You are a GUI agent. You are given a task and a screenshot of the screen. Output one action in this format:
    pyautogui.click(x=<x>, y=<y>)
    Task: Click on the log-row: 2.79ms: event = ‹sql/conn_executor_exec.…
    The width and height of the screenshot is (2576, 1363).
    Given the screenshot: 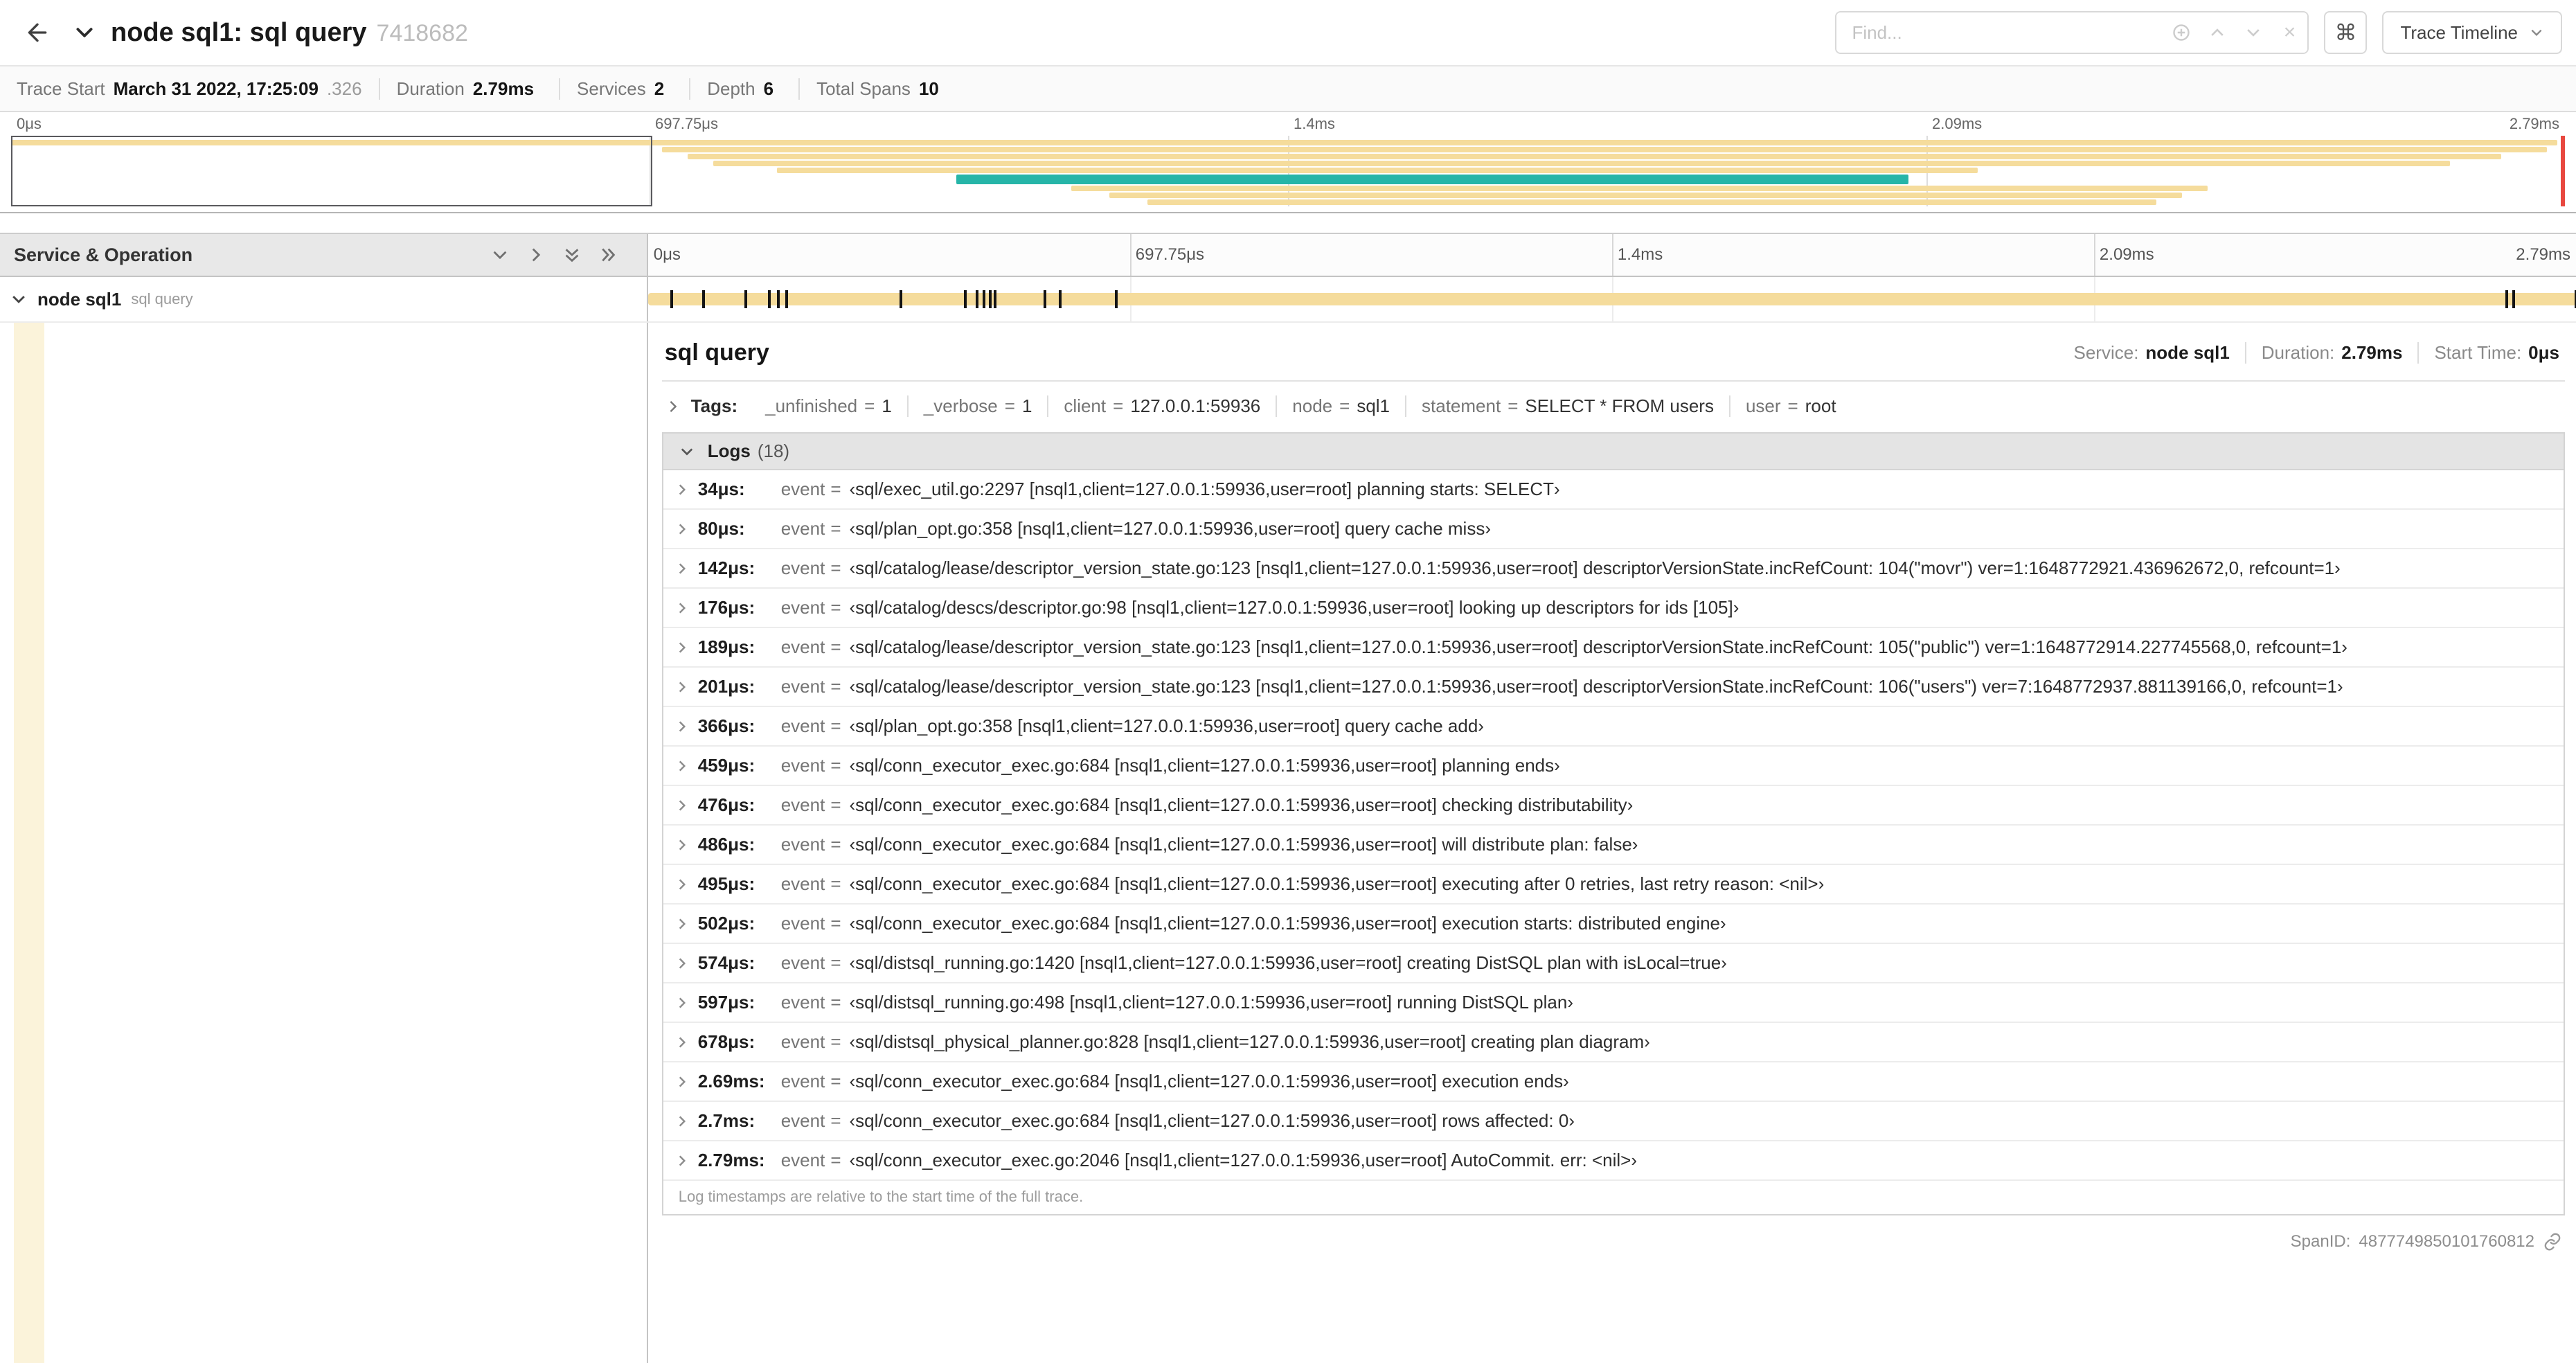 What is the action you would take?
    pyautogui.click(x=1613, y=1161)
    